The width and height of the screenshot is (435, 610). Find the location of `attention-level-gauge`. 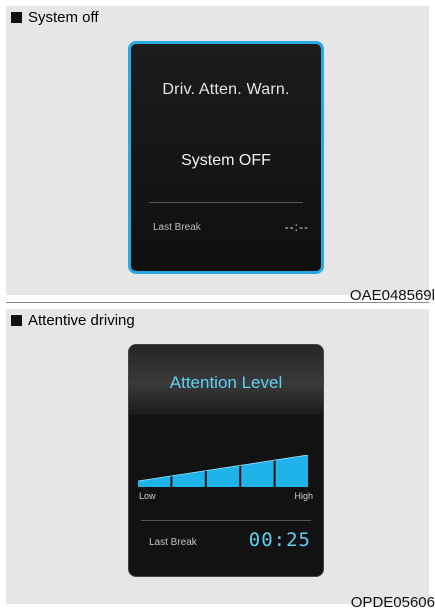

attention-level-gauge is located at coordinates (223, 471).